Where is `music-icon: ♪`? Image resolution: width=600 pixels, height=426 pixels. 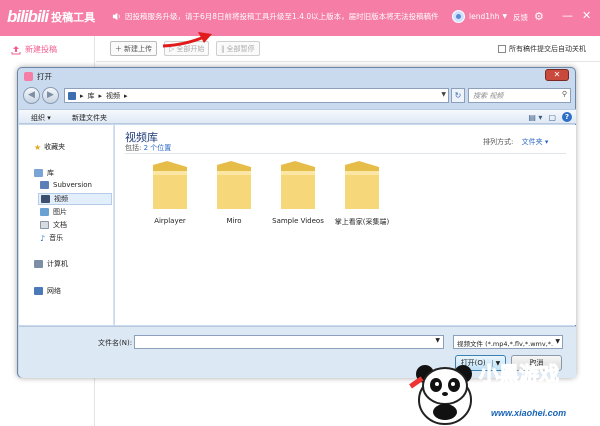
music-icon: ♪ is located at coordinates (43, 238).